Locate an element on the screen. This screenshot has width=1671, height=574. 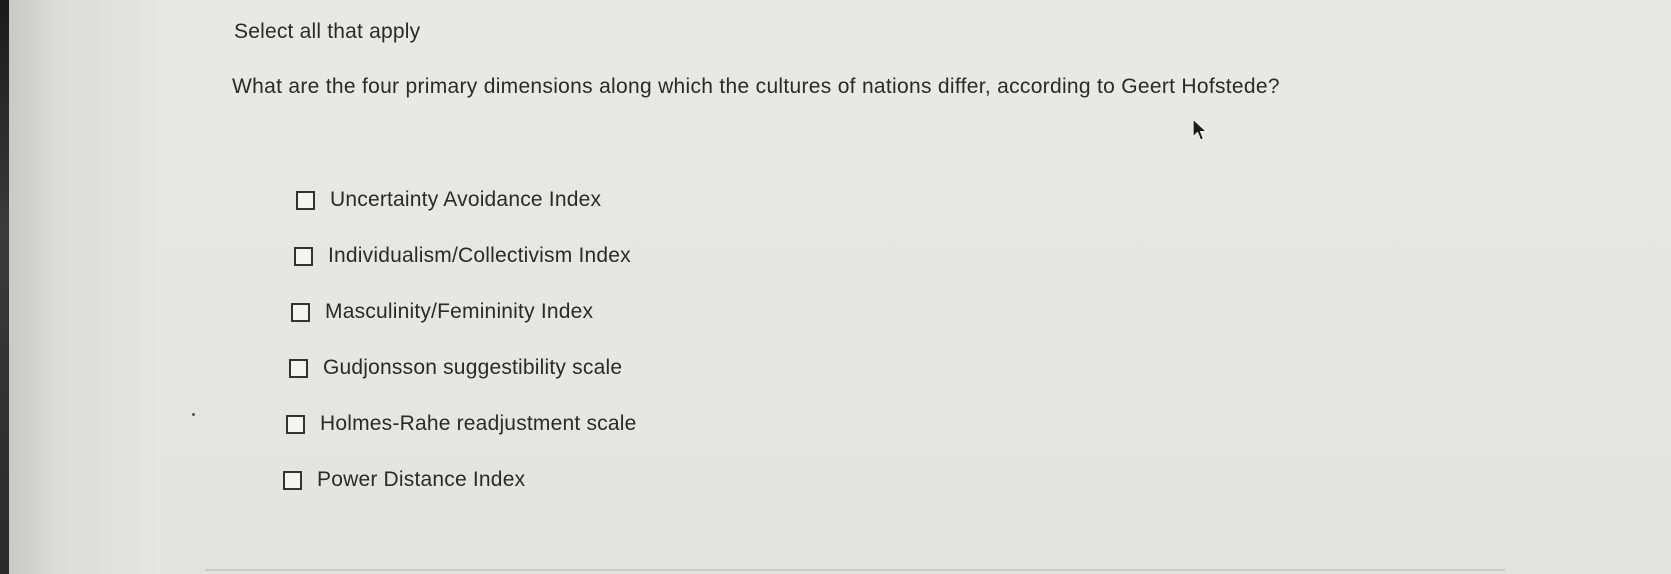
option-gudjonsson: Gudjonsson suggestibility scale is located at coordinates (455, 368).